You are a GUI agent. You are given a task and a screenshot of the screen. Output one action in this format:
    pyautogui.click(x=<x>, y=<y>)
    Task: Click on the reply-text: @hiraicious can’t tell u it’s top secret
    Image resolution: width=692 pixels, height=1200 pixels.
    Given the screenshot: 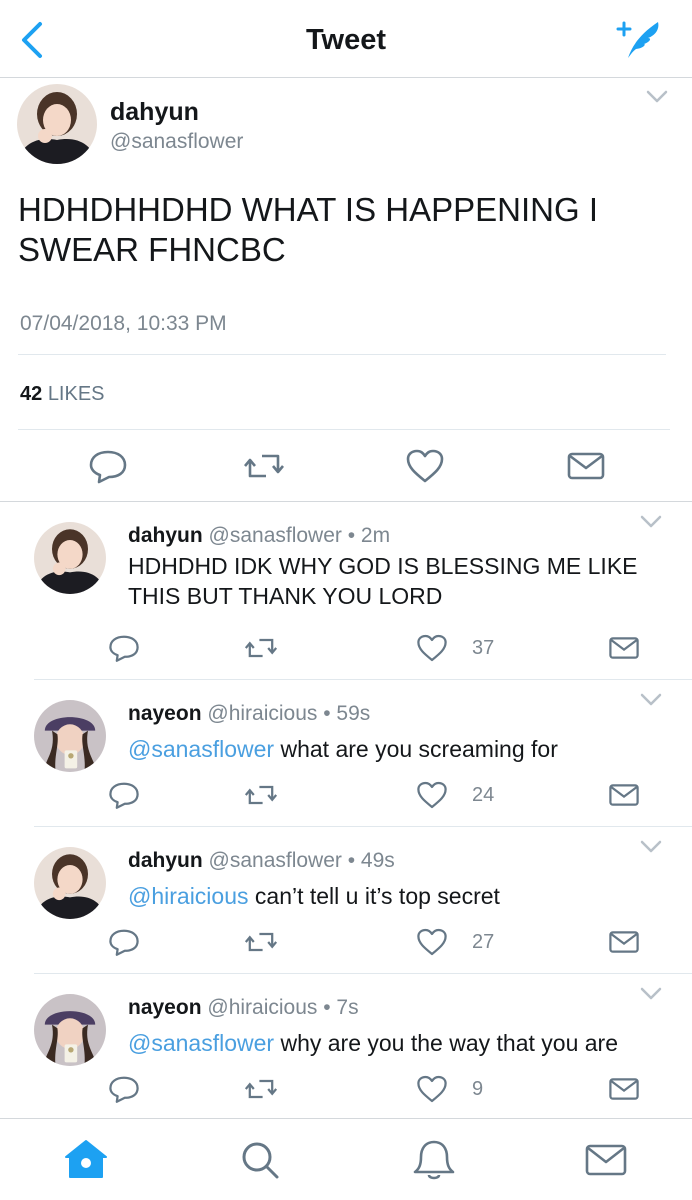 What is the action you would take?
    pyautogui.click(x=398, y=896)
    